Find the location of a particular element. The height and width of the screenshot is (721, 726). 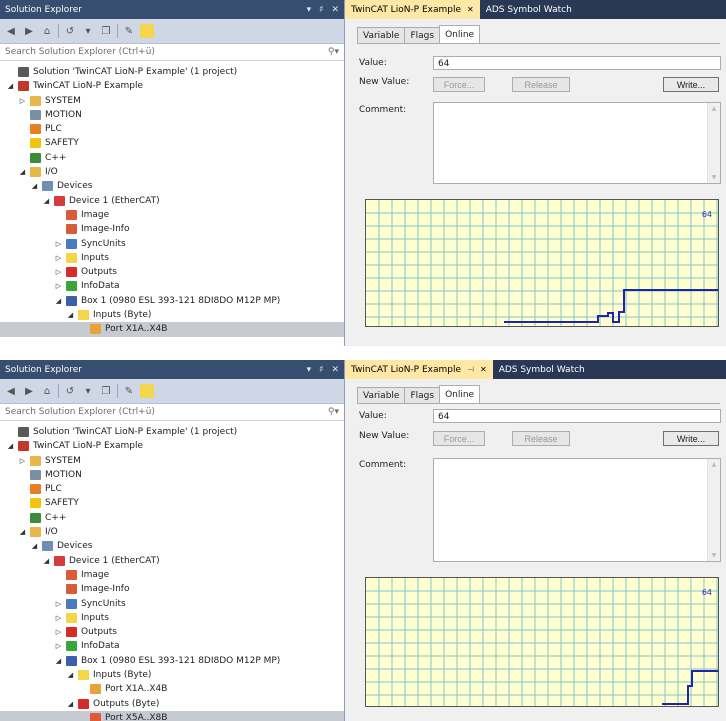

history-icon: ↺ is located at coordinates (70, 31).